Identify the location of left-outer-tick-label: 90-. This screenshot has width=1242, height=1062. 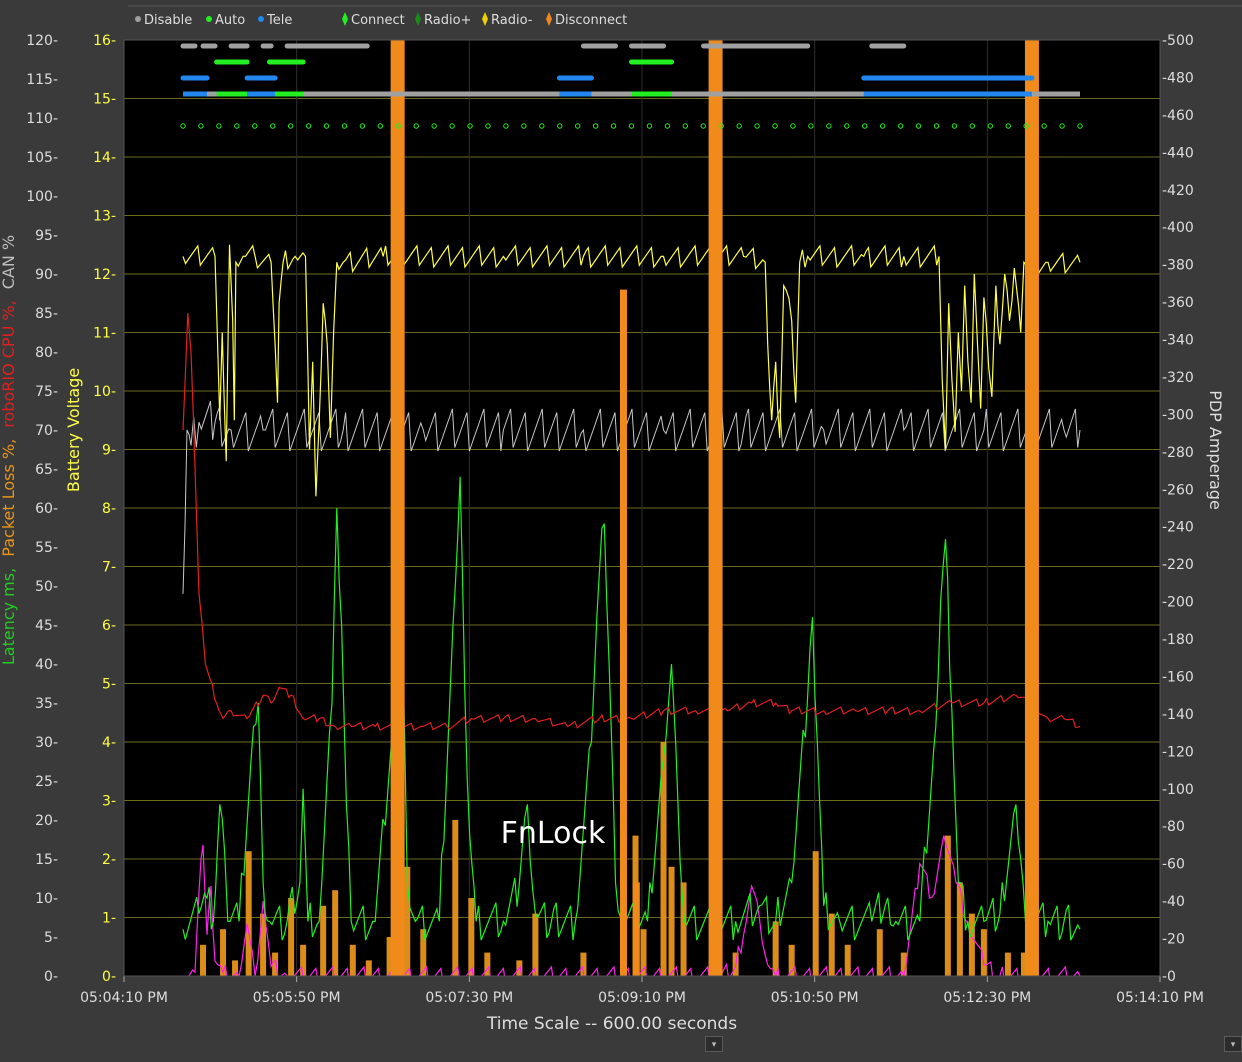
(46, 275).